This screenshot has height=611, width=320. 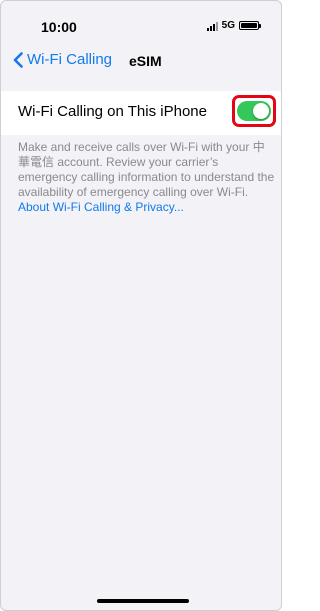 What do you see at coordinates (143, 601) in the screenshot?
I see `home-indicator` at bounding box center [143, 601].